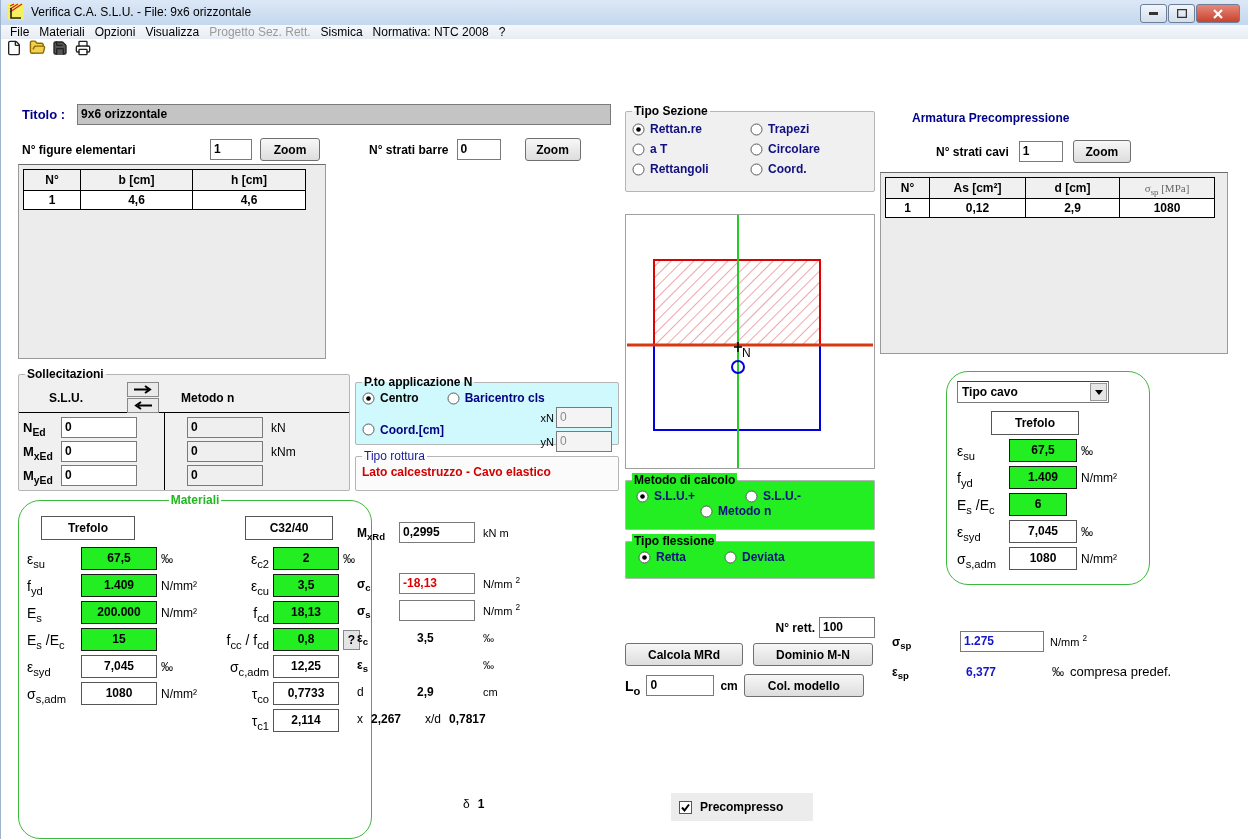  Describe the element at coordinates (390, 398) in the screenshot. I see `radio-option: Centro` at that location.